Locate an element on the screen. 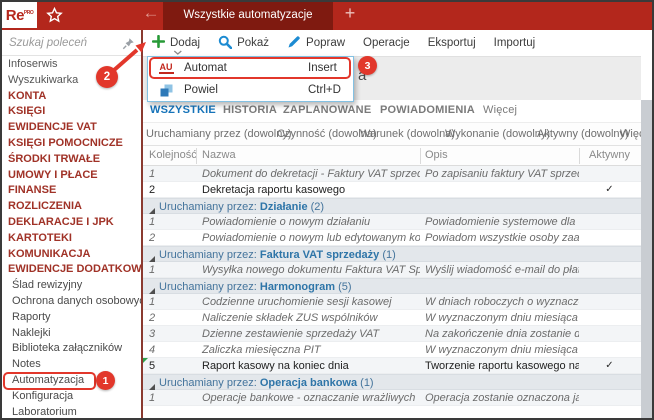 The height and width of the screenshot is (420, 654). eksportuj-button: Eksportuj is located at coordinates (452, 43).